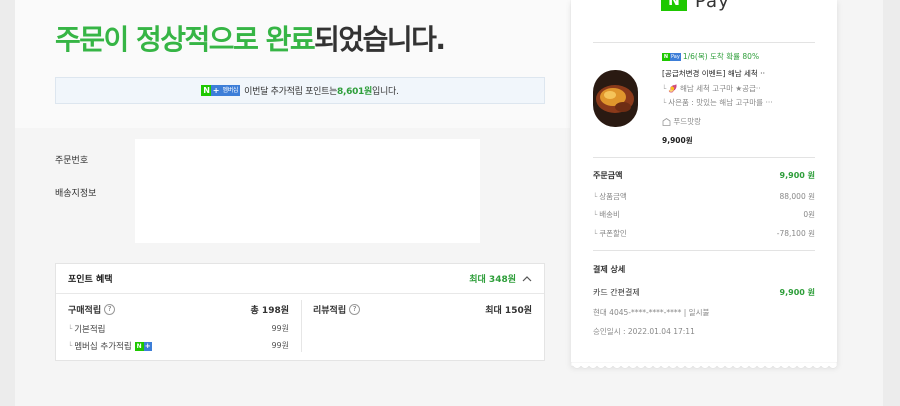 This screenshot has width=900, height=406. I want to click on product-thumbnail, so click(615, 98).